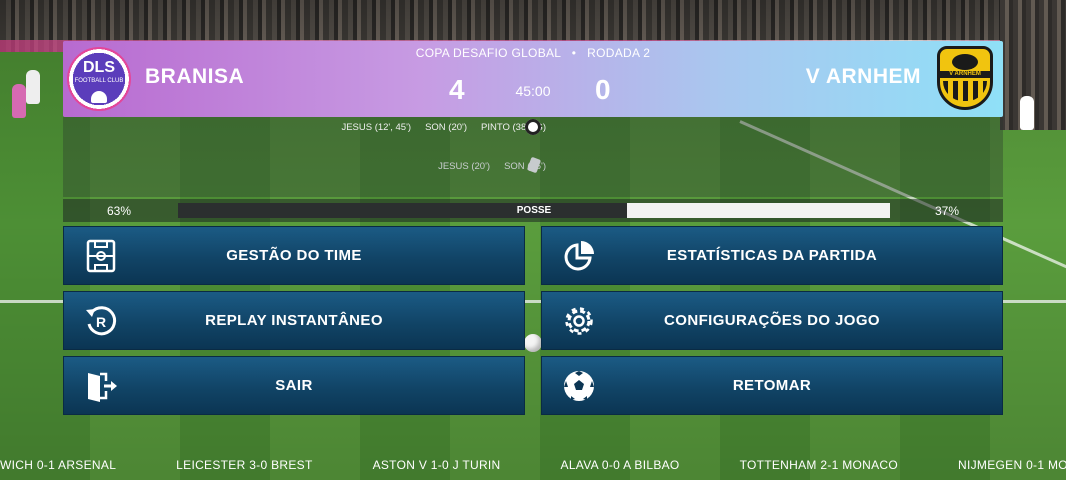 The height and width of the screenshot is (480, 1066). Describe the element at coordinates (946, 211) in the screenshot. I see `away-possession: 37%` at that location.